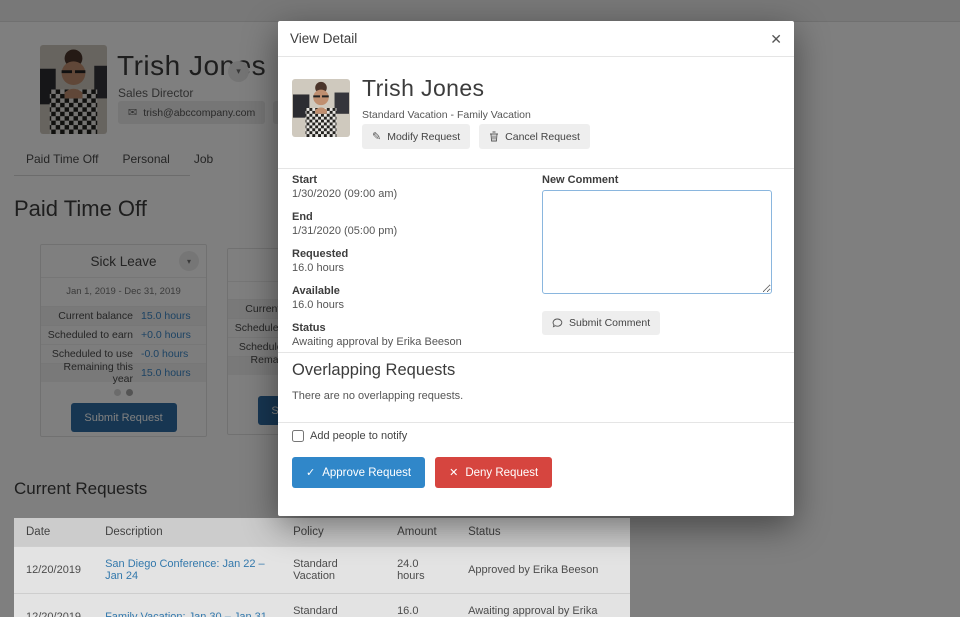 This screenshot has width=960, height=617. Describe the element at coordinates (446, 115) in the screenshot. I see `modal-person-subtitle: Standard Vacation - Family Vacation` at that location.